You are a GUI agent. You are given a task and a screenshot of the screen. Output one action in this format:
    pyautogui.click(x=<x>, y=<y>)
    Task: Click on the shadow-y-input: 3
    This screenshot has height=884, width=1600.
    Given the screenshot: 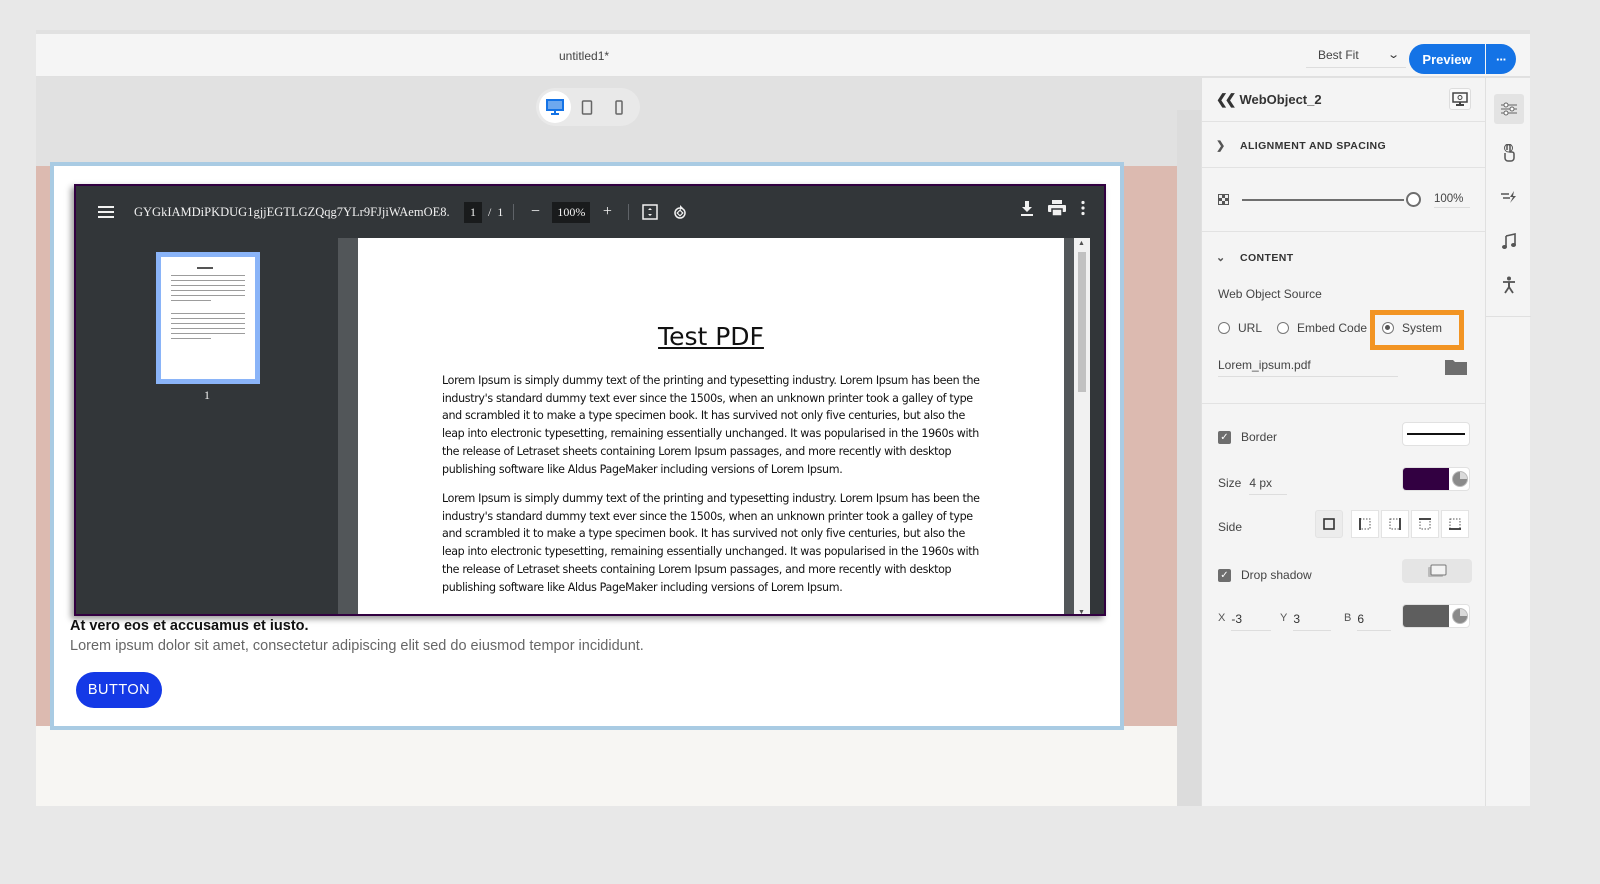 What is the action you would take?
    pyautogui.click(x=1312, y=621)
    